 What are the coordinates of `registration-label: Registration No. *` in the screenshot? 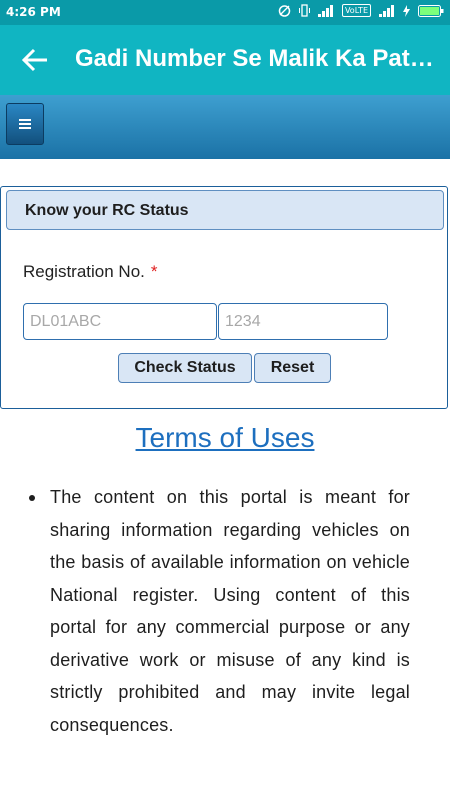 It's located at (90, 272).